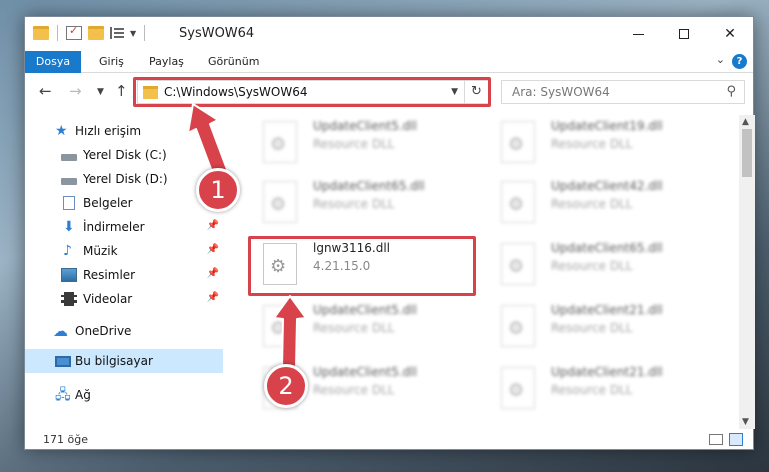 This screenshot has height=472, width=769. Describe the element at coordinates (286, 386) in the screenshot. I see `step-badge-2: 2` at that location.